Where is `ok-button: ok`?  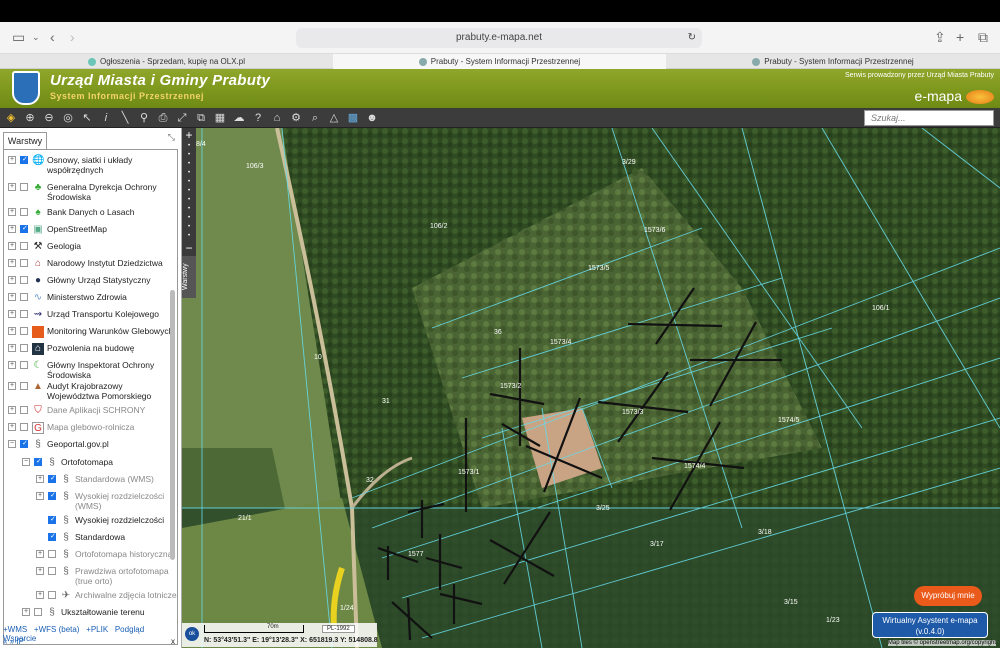
ok-button: ok is located at coordinates (192, 634).